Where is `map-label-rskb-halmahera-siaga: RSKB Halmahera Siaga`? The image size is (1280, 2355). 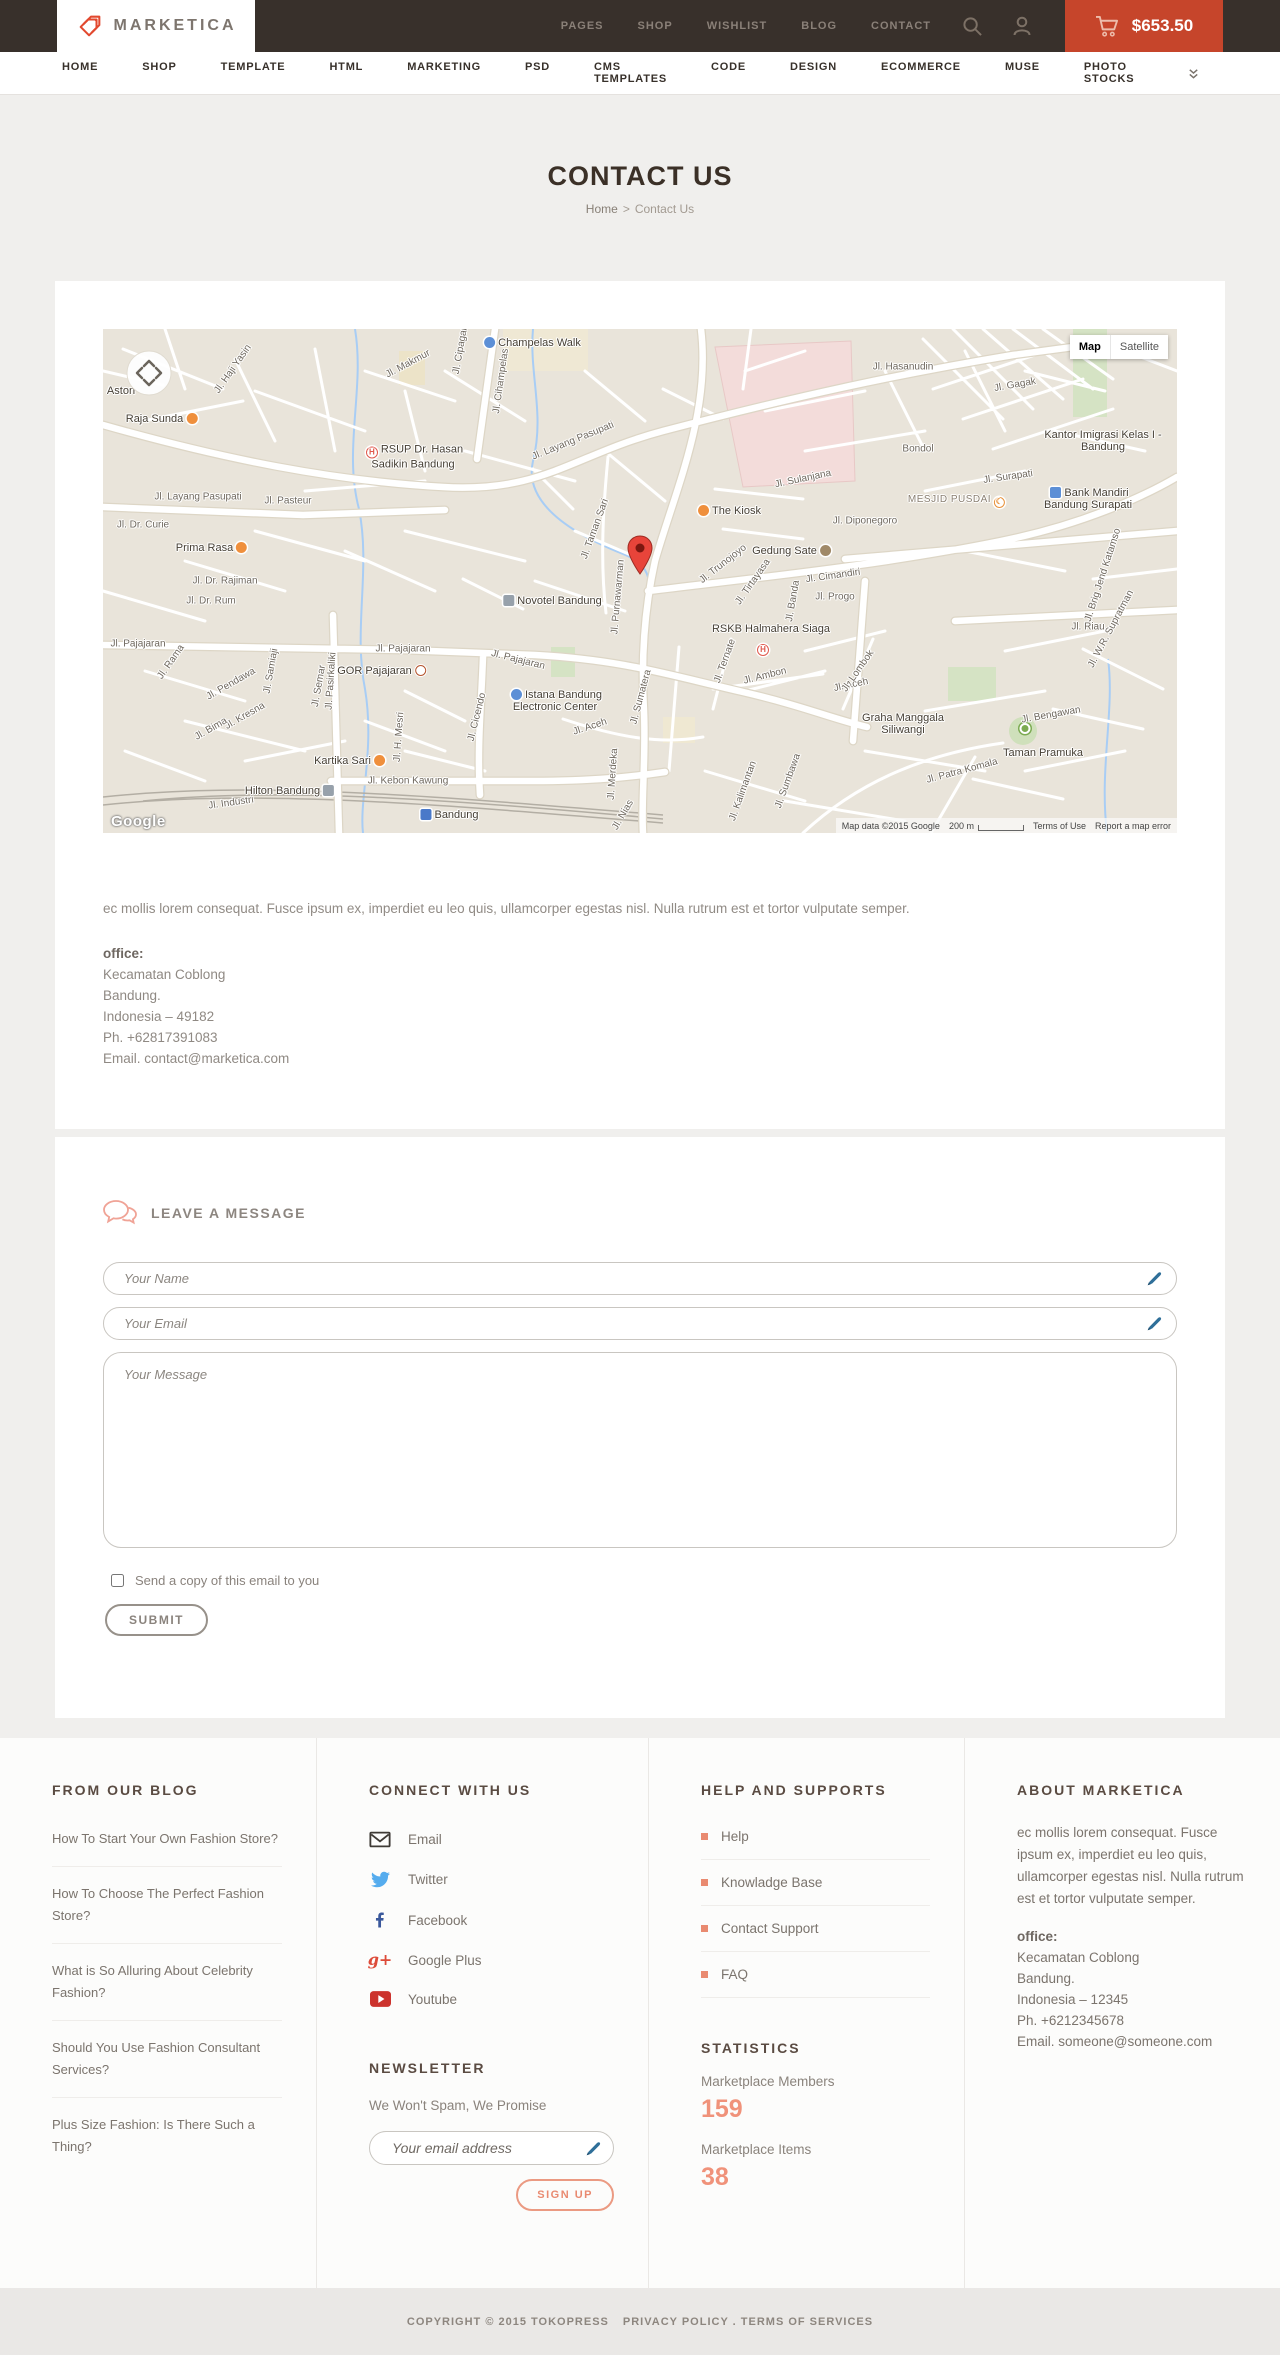 map-label-rskb-halmahera-siaga: RSKB Halmahera Siaga is located at coordinates (771, 629).